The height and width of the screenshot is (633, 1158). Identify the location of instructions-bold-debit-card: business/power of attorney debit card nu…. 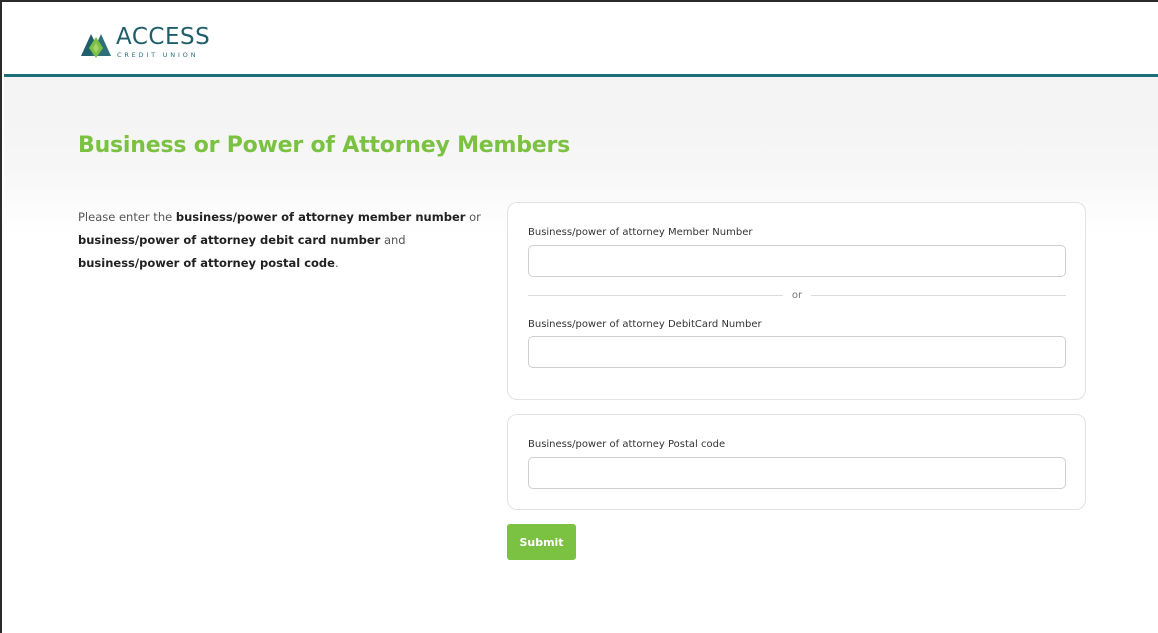
(229, 240).